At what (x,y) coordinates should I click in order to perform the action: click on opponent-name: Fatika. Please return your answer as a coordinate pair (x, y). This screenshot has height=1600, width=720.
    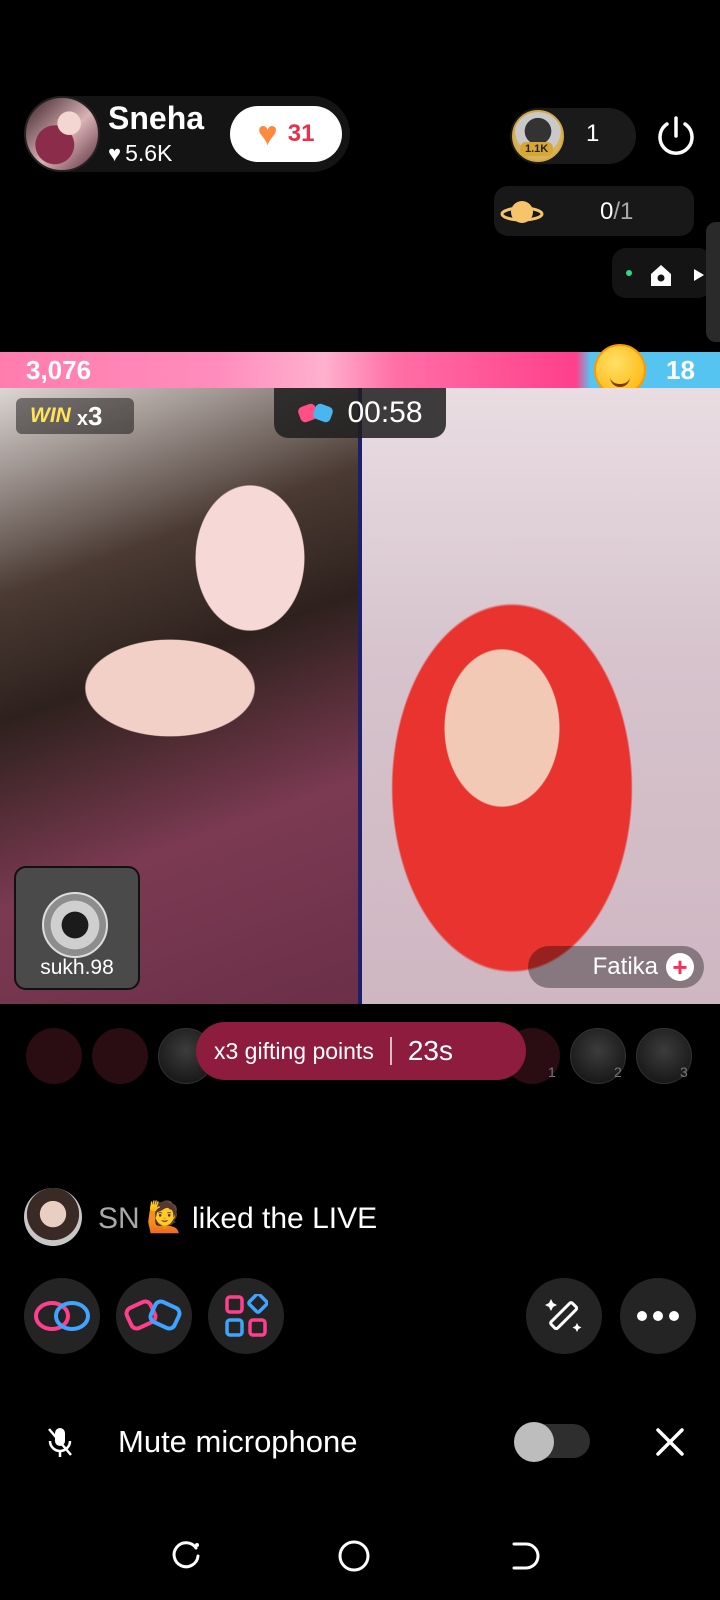
    Looking at the image, I should click on (625, 966).